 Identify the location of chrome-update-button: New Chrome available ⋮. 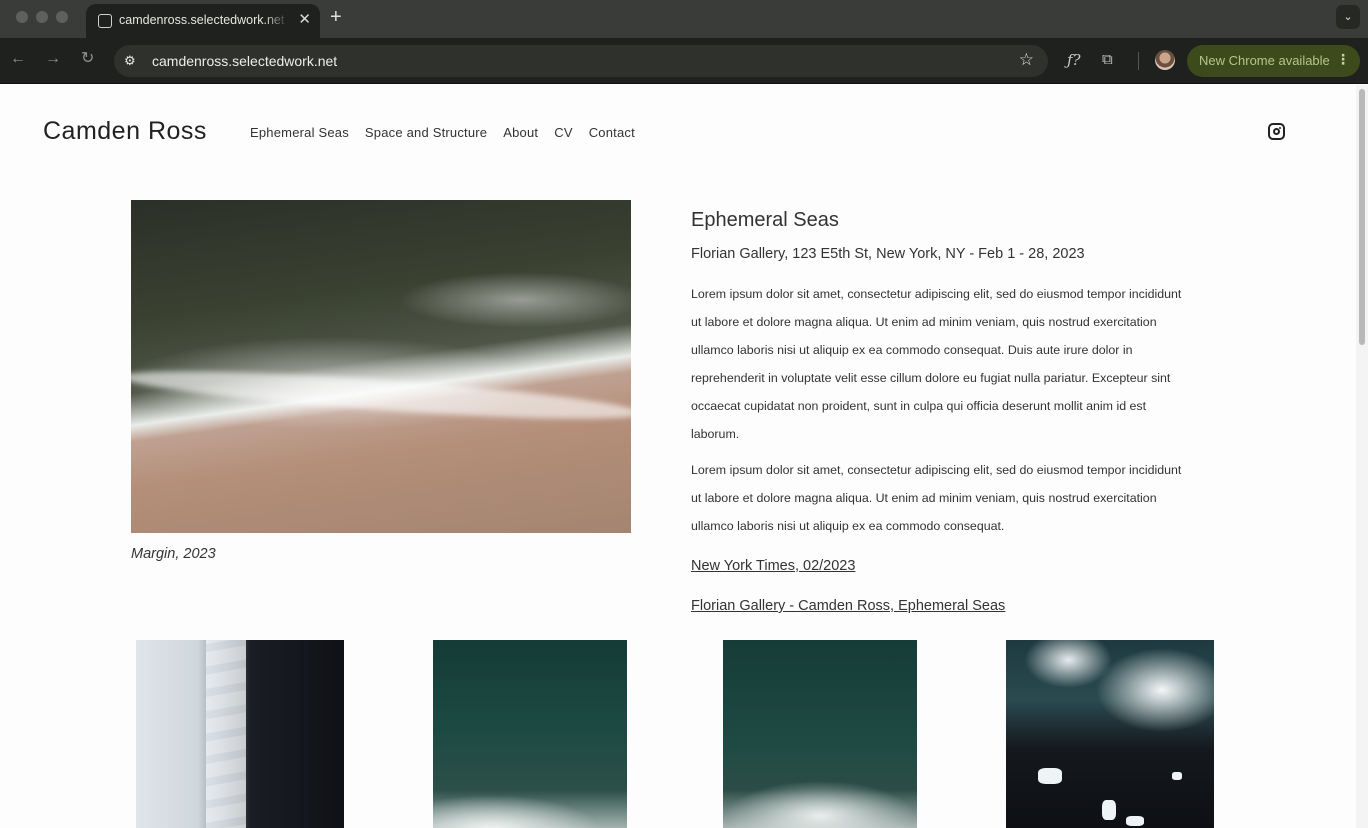
(1273, 61).